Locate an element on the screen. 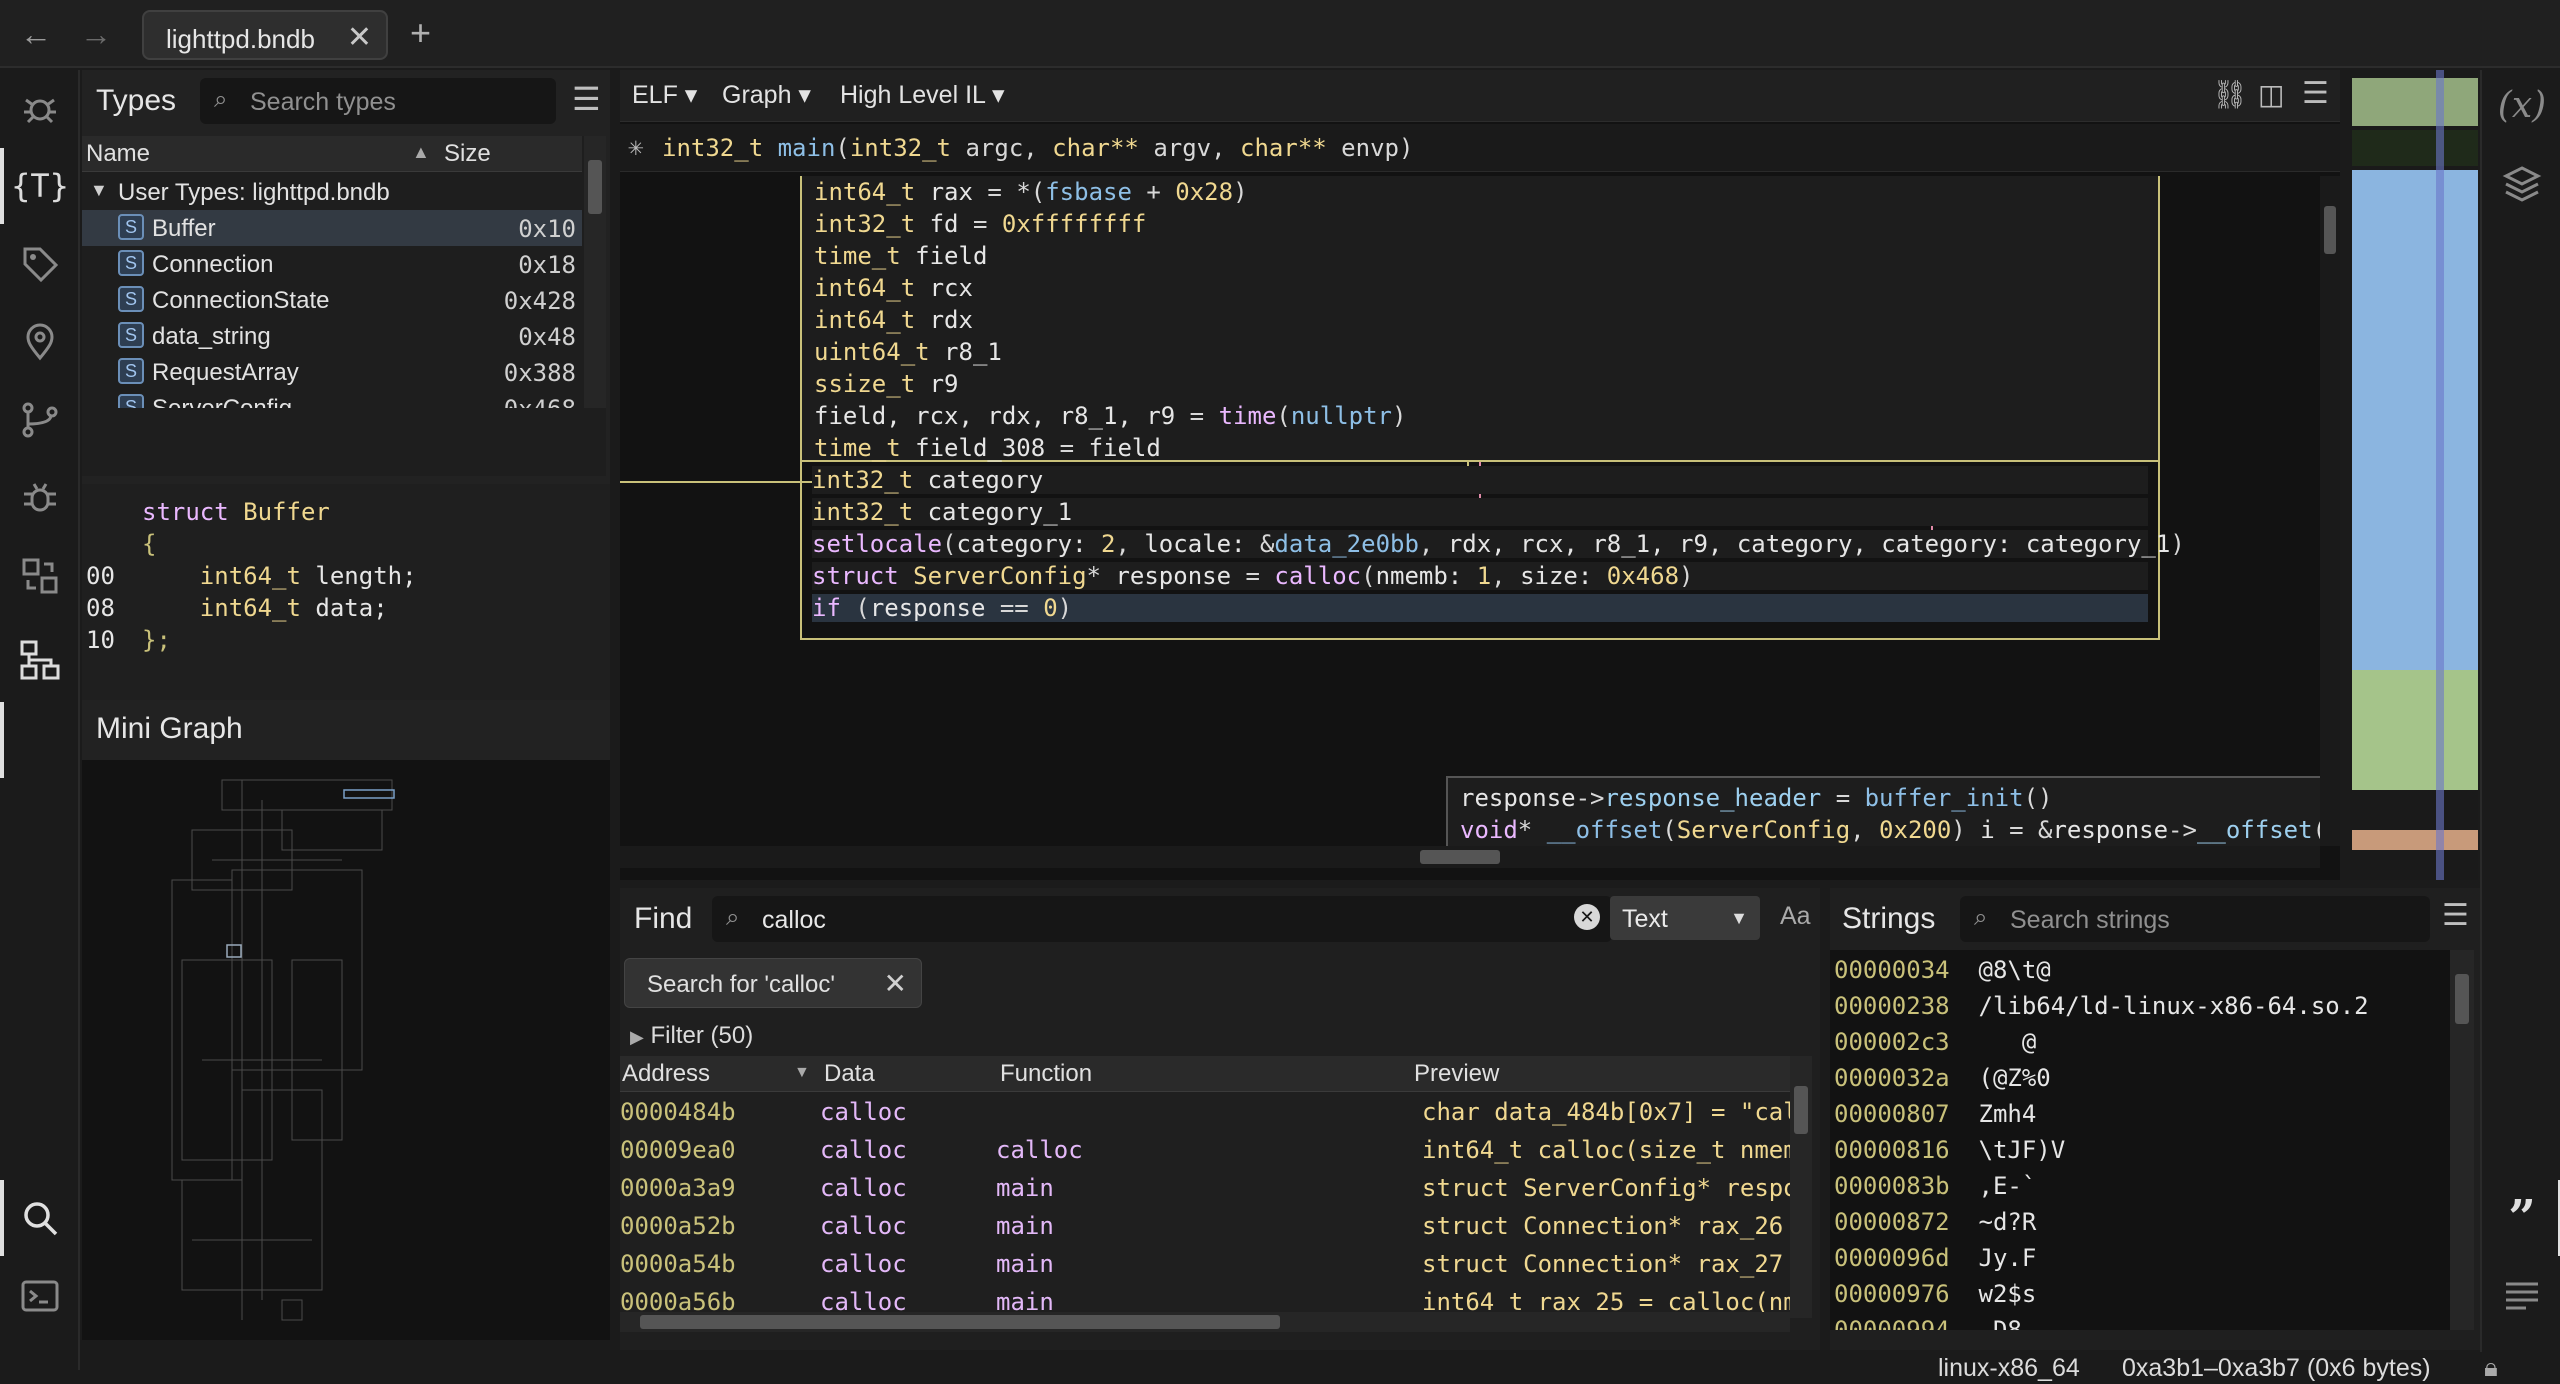 The width and height of the screenshot is (2560, 1384). back-arrow-icon: ← is located at coordinates (36, 34).